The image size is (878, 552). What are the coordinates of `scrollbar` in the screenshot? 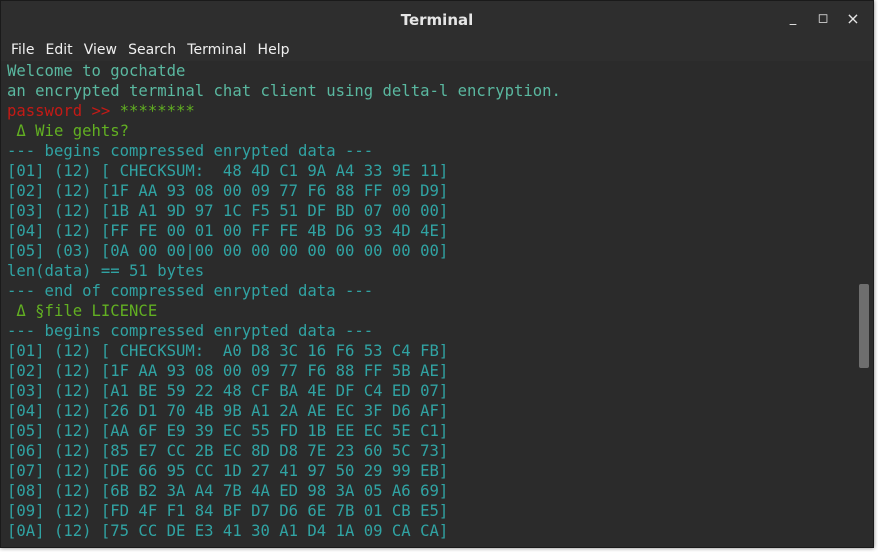 It's located at (865, 303).